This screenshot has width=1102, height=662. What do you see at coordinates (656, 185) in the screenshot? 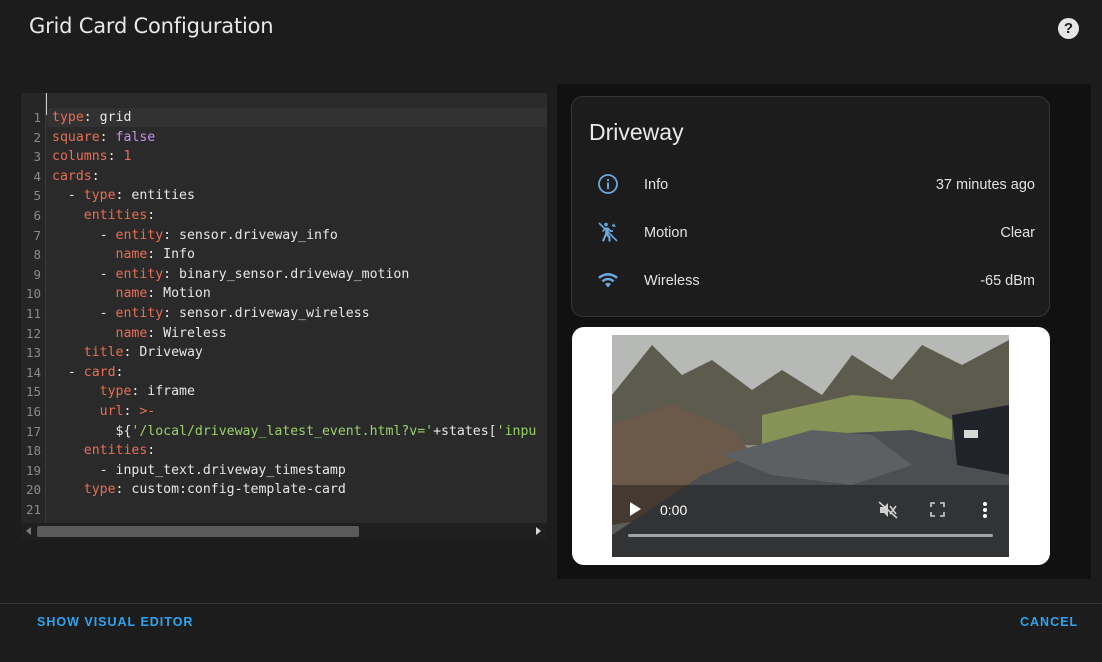
I see `entity-label: Info` at bounding box center [656, 185].